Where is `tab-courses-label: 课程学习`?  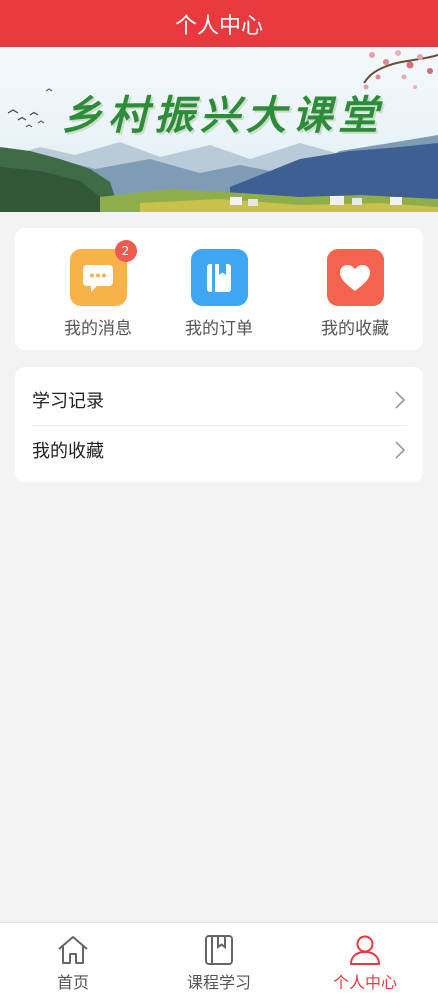
tab-courses-label: 课程学习 is located at coordinates (218, 982).